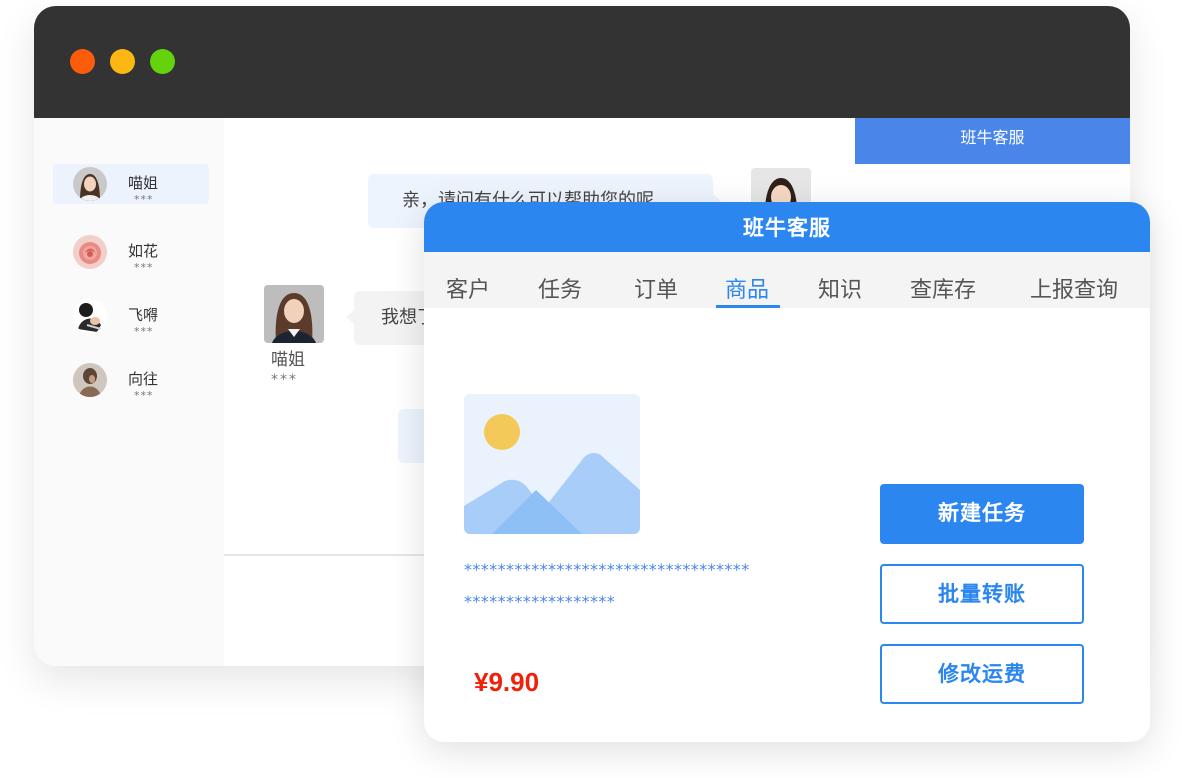  What do you see at coordinates (143, 183) in the screenshot?
I see `contact-name: 喵姐` at bounding box center [143, 183].